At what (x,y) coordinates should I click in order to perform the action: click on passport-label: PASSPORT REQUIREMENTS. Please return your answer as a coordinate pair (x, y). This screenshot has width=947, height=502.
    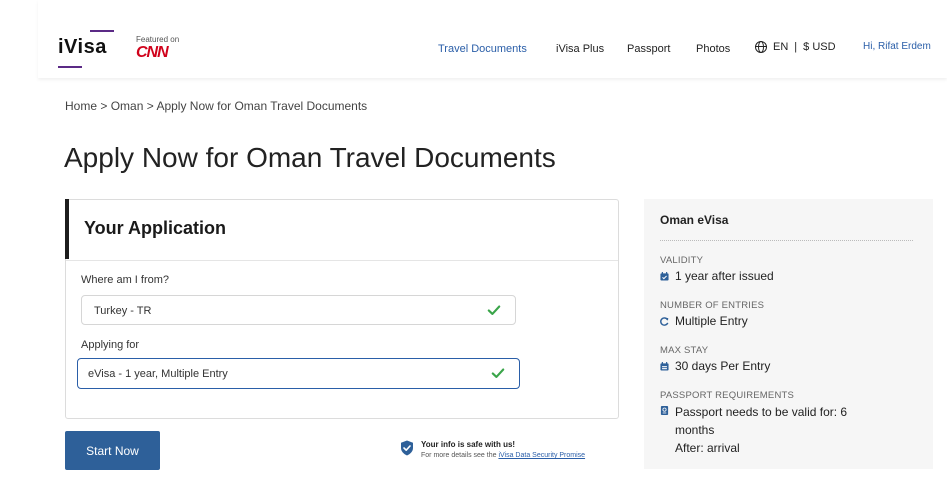
    Looking at the image, I should click on (727, 395).